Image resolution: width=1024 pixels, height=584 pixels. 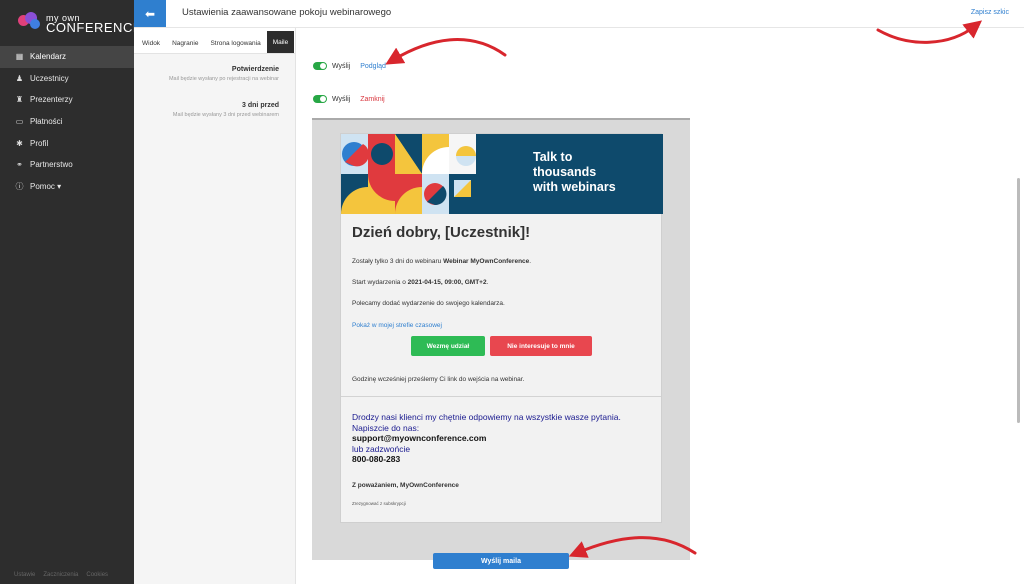 What do you see at coordinates (51, 100) in the screenshot?
I see `sidebar-item-label: Prezenterzy` at bounding box center [51, 100].